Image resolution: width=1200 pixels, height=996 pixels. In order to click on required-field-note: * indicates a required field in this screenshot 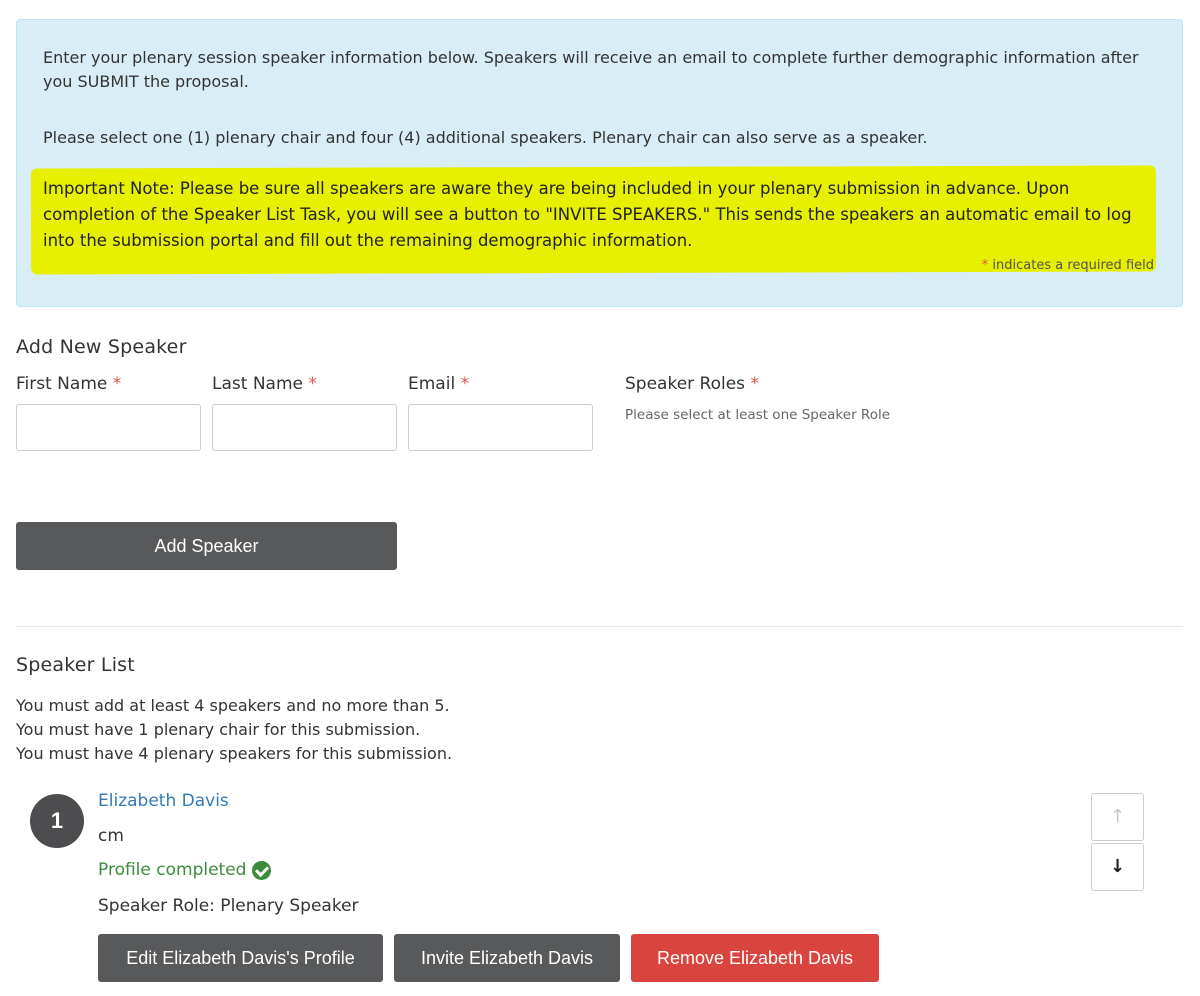, I will do `click(1068, 265)`.